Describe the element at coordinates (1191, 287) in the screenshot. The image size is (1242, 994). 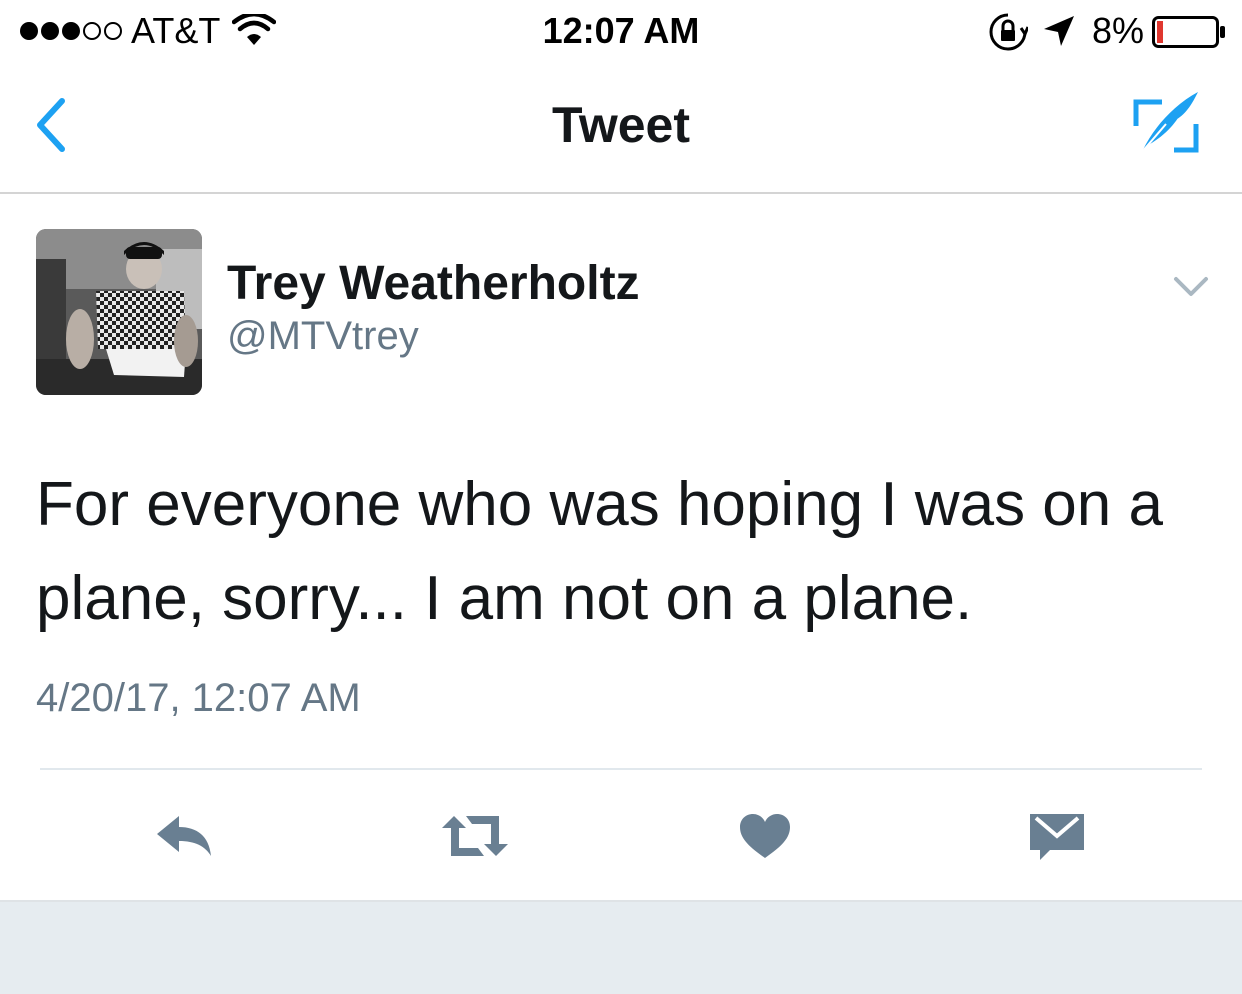
I see `chevron-down-icon` at that location.